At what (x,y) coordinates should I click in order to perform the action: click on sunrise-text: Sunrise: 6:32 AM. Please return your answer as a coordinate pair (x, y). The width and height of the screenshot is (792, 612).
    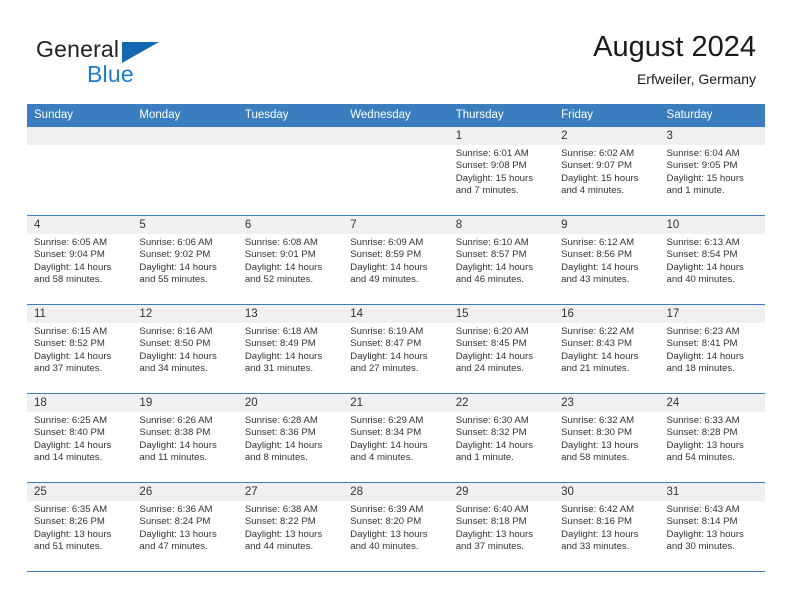
    Looking at the image, I should click on (598, 420).